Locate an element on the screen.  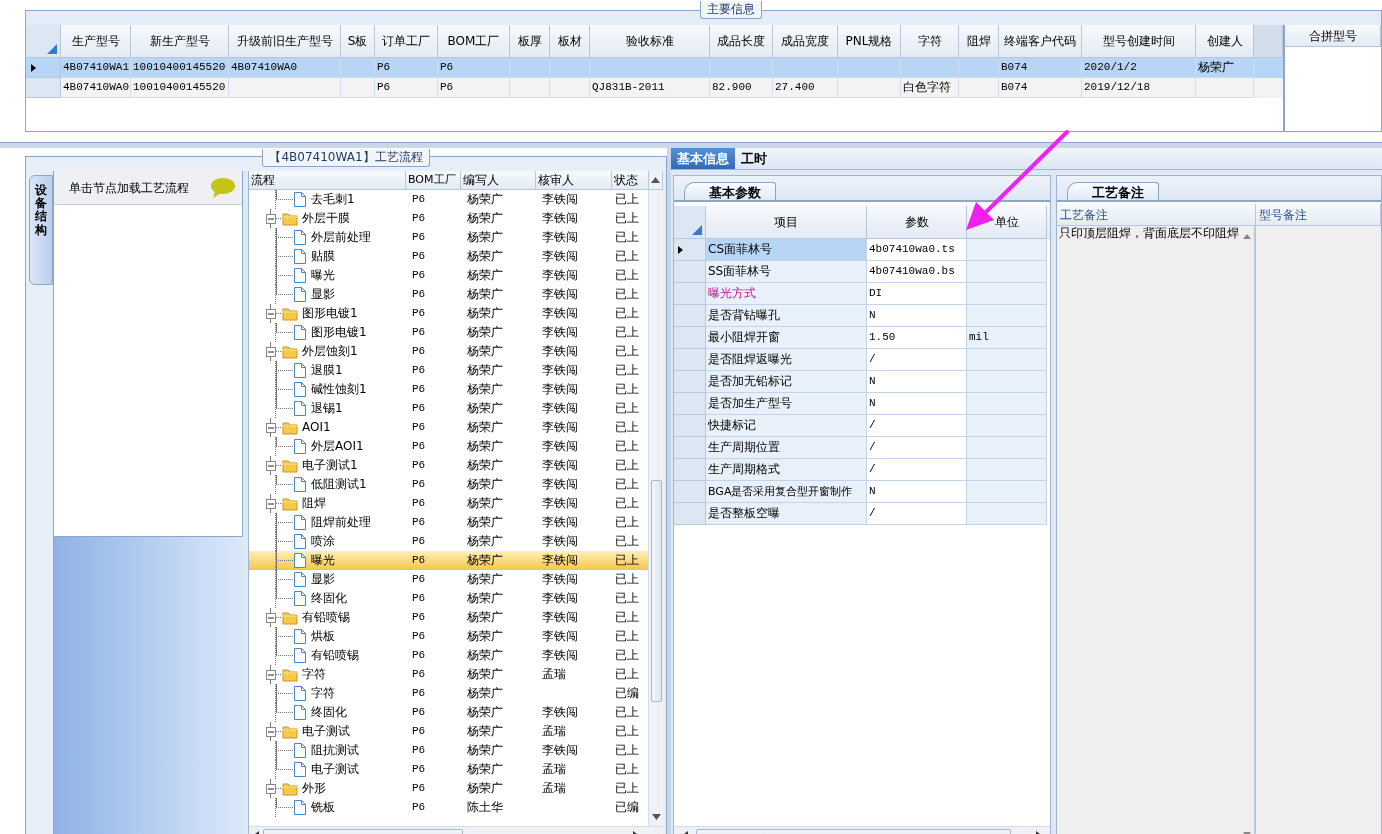
tree-label: 退膜1 is located at coordinates (327, 370).